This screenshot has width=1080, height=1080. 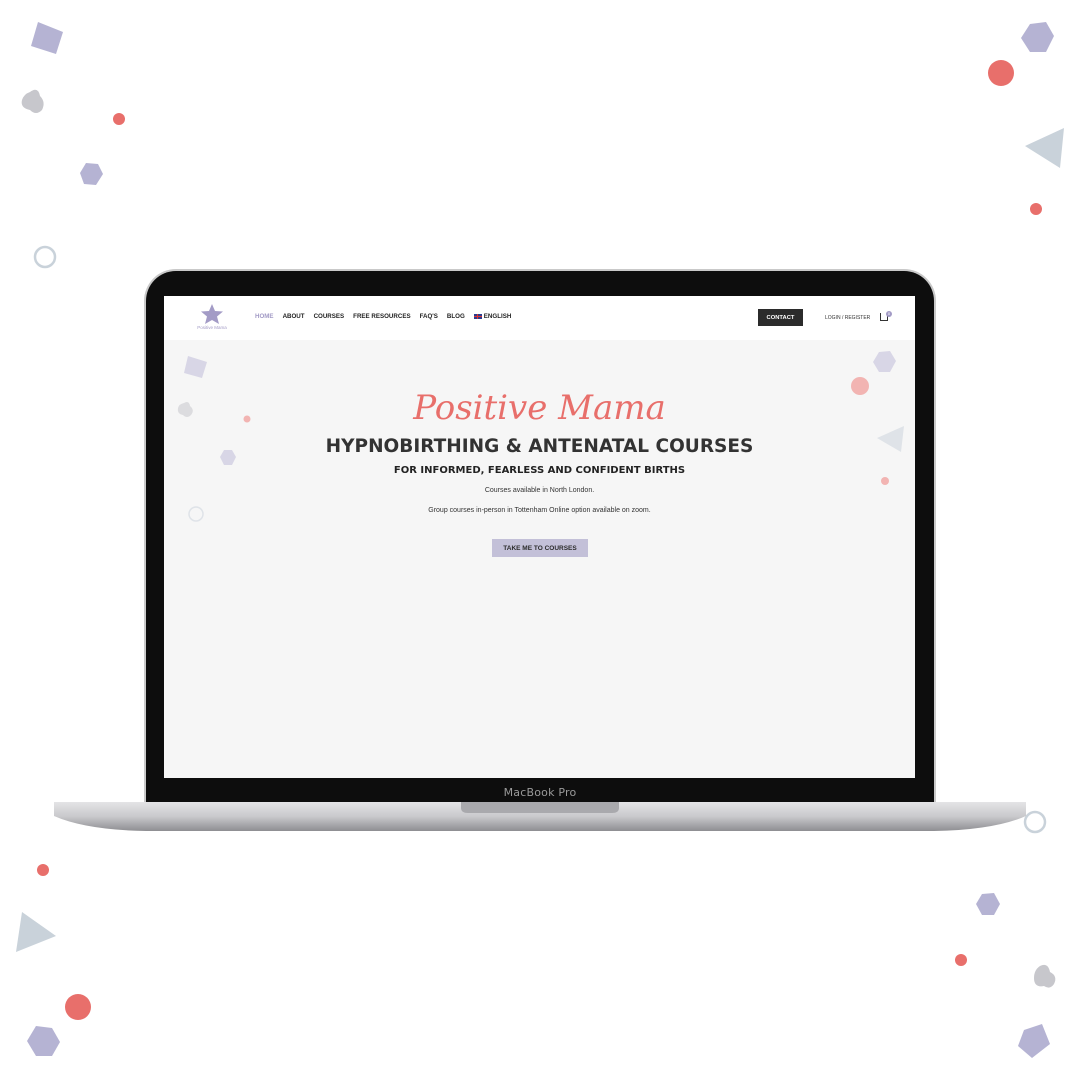 I want to click on cart-count-badge: 0, so click(x=889, y=314).